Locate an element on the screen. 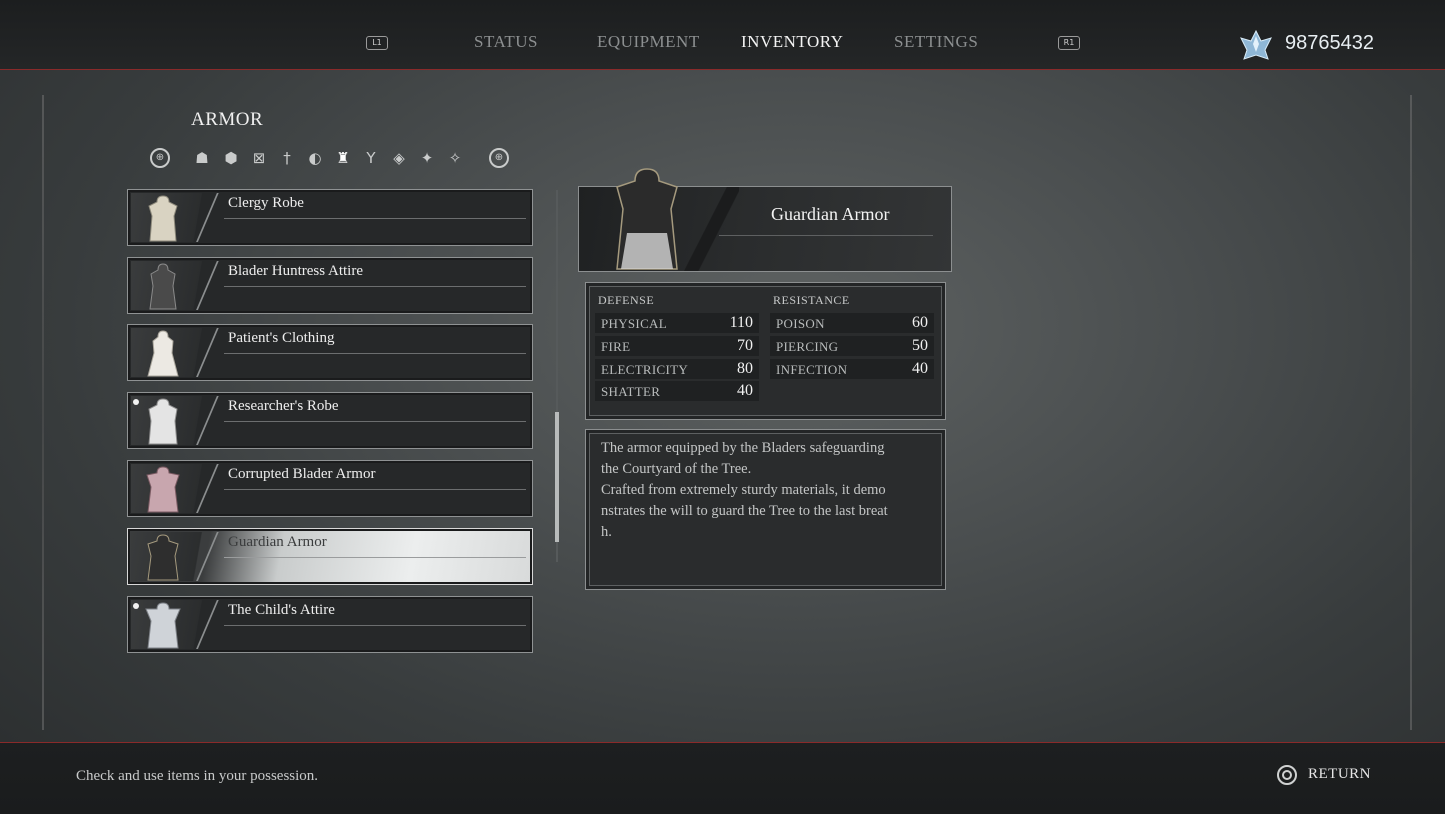 This screenshot has height=814, width=1445. crystal-icon is located at coordinates (1256, 44).